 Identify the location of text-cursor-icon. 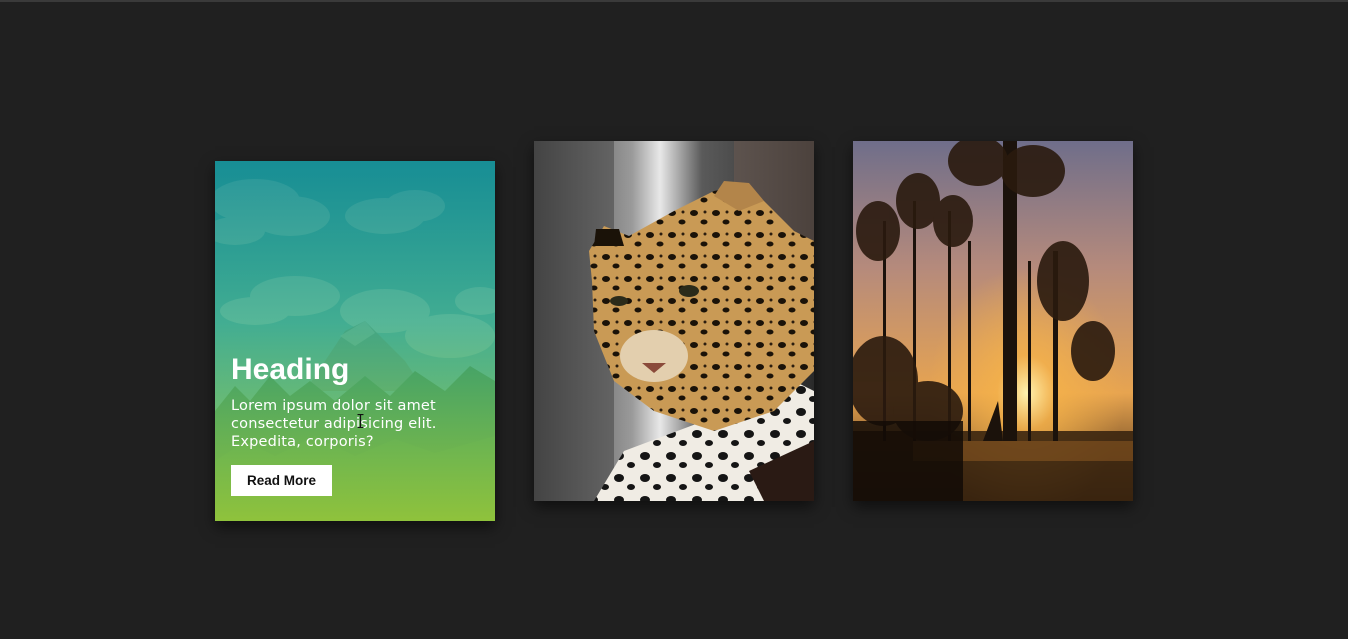
(360, 421).